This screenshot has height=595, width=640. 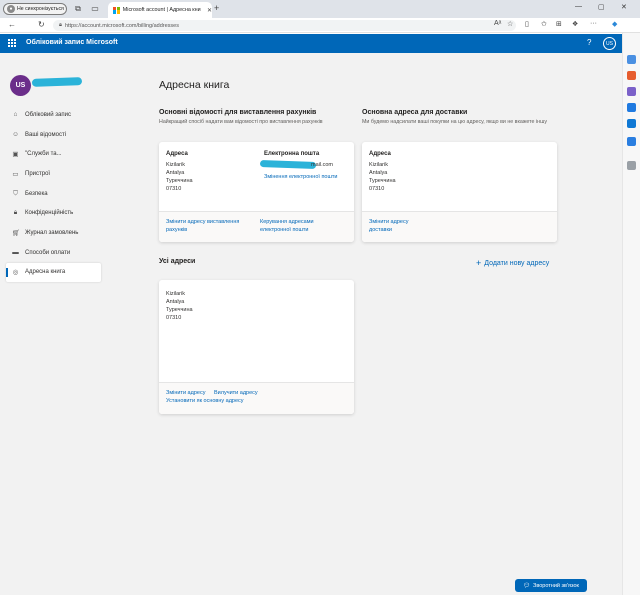 I want to click on browser-tab: Microsoft account | Адресна кни ✕, so click(x=160, y=10).